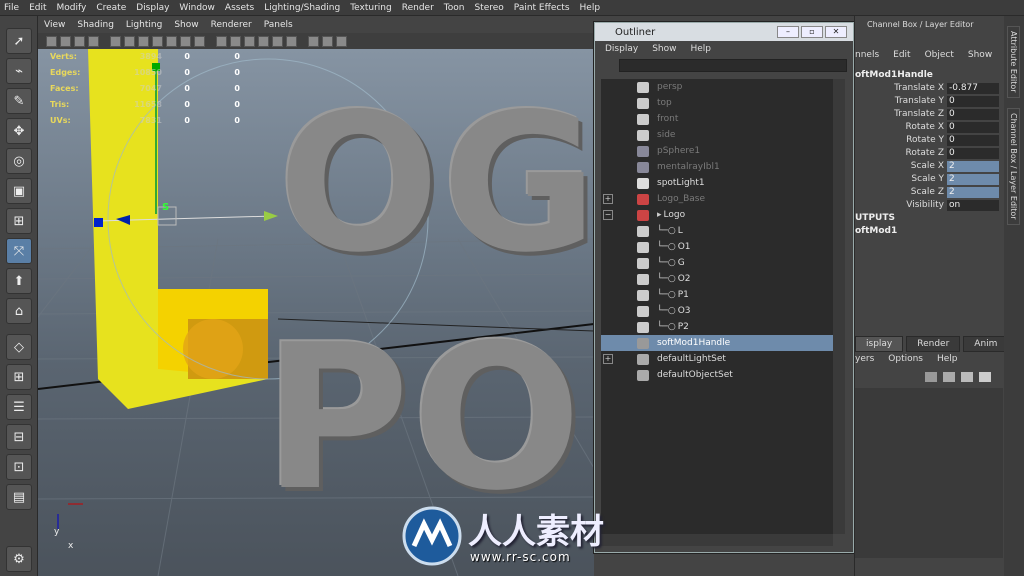  I want to click on outliner-item: front, so click(717, 119).